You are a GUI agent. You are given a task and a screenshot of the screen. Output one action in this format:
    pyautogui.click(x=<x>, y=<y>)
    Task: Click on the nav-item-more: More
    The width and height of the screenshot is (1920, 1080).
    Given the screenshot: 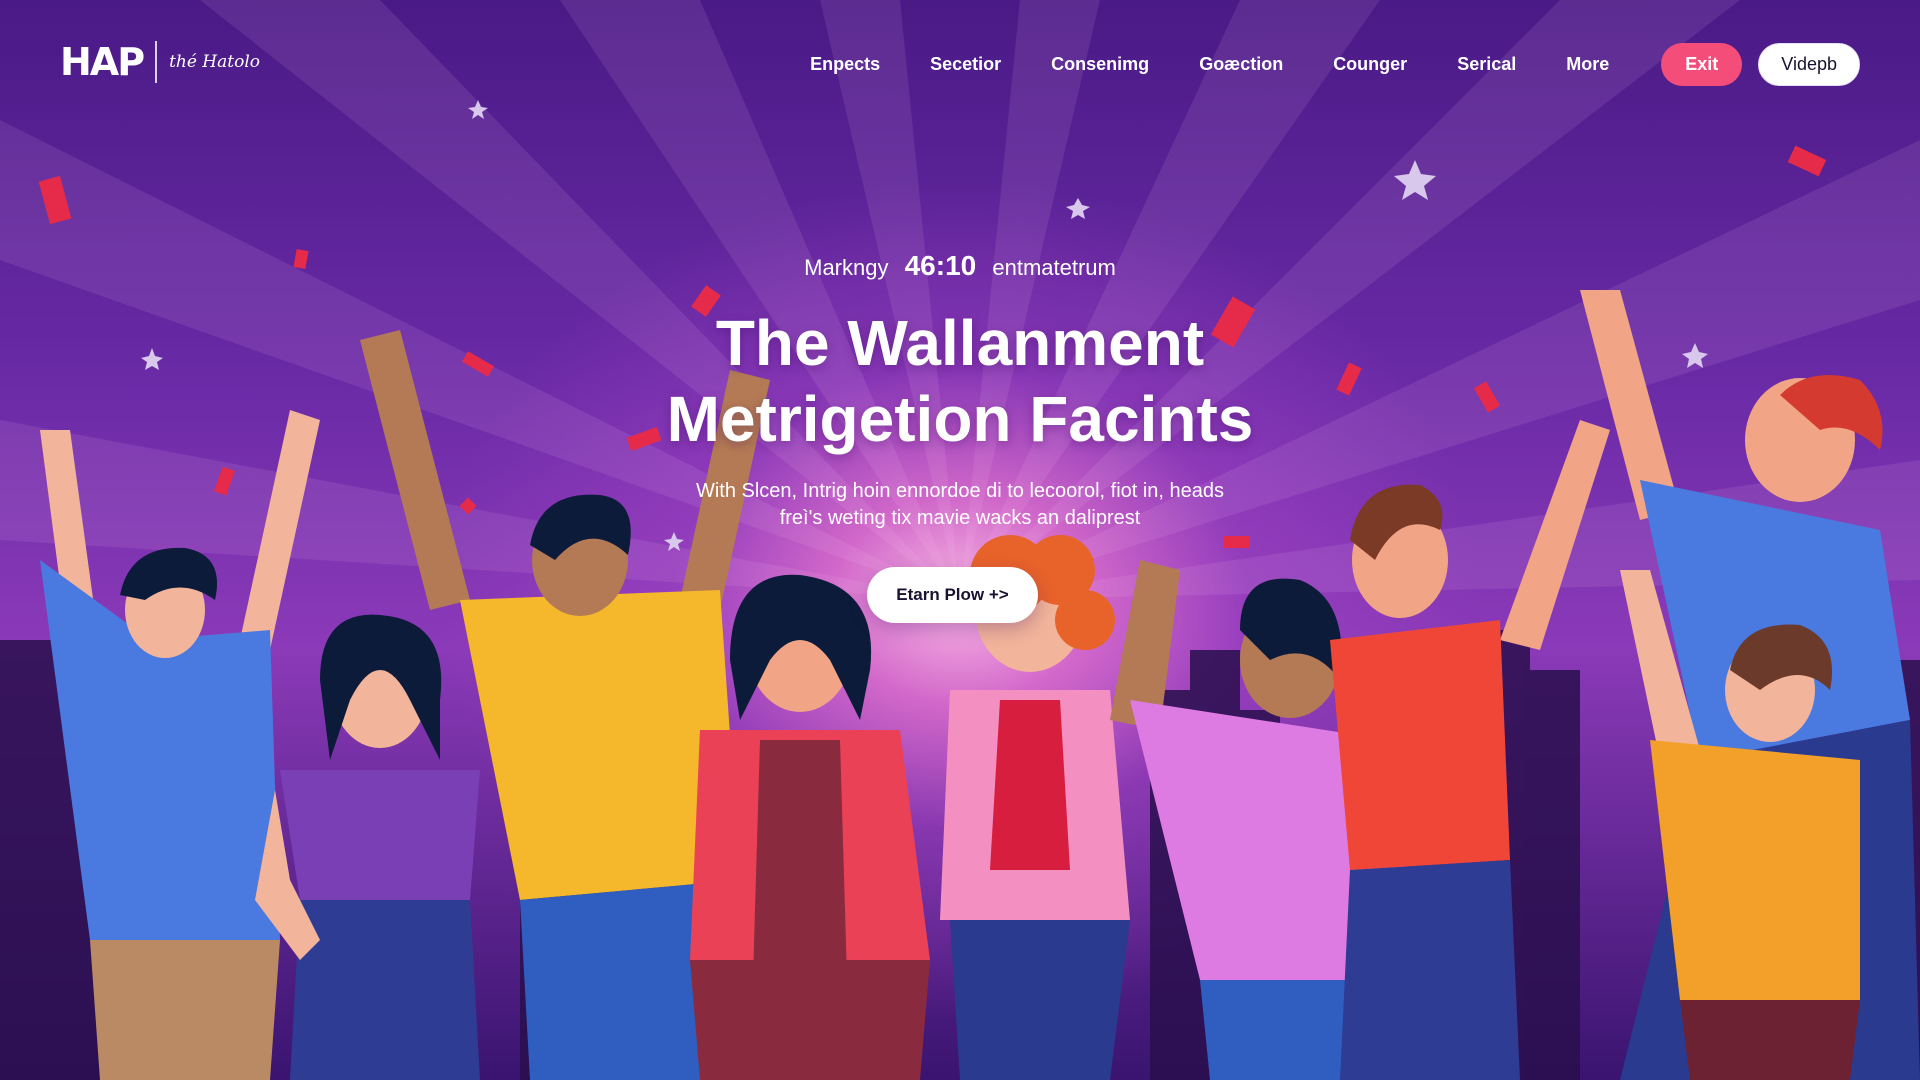 What is the action you would take?
    pyautogui.click(x=1587, y=64)
    